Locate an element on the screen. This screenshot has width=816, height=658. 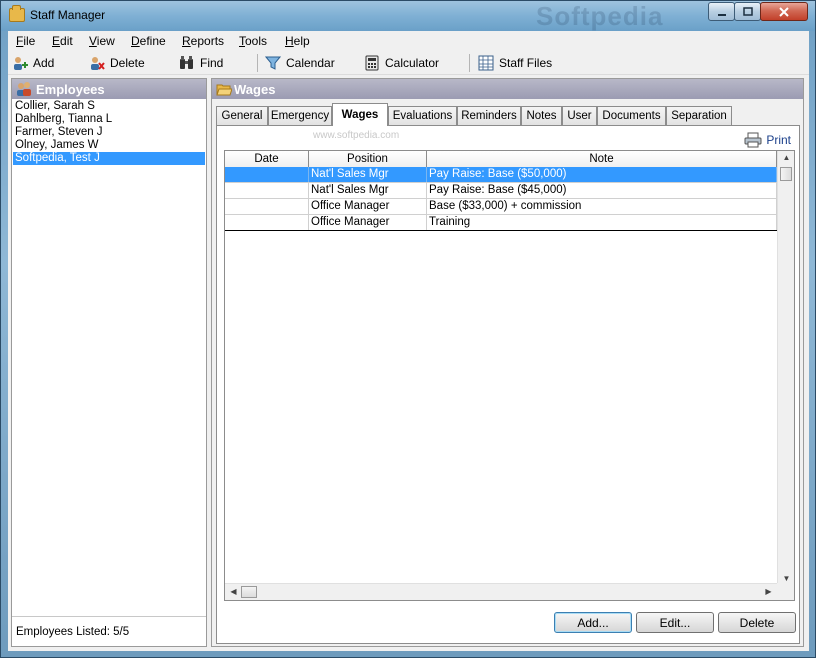
delete-label: Delete is located at coordinates (127, 63).